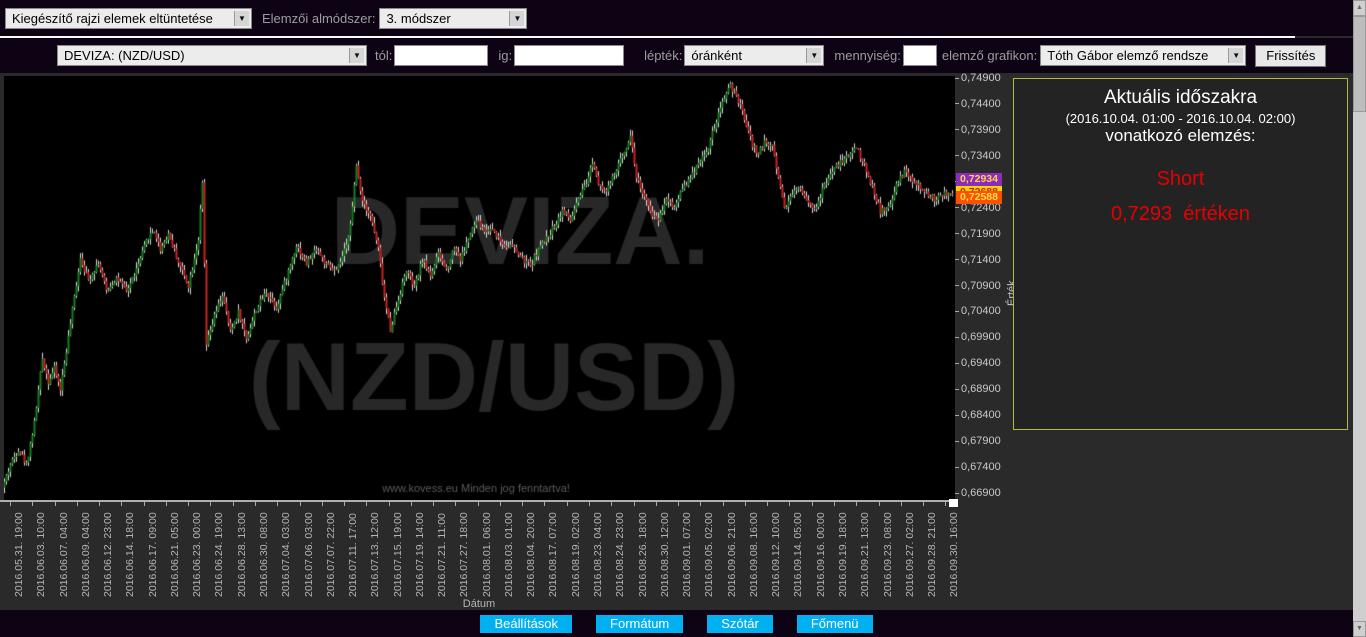 The width and height of the screenshot is (1366, 637). I want to click on x-axis-title: Dátum, so click(479, 604).